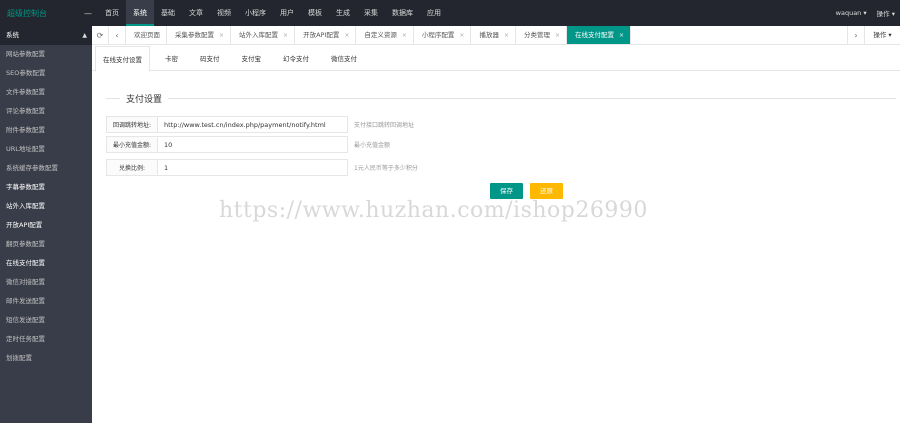 This screenshot has height=423, width=900. Describe the element at coordinates (46, 149) in the screenshot. I see `sidebar-item-url-config: URL地址配置` at that location.